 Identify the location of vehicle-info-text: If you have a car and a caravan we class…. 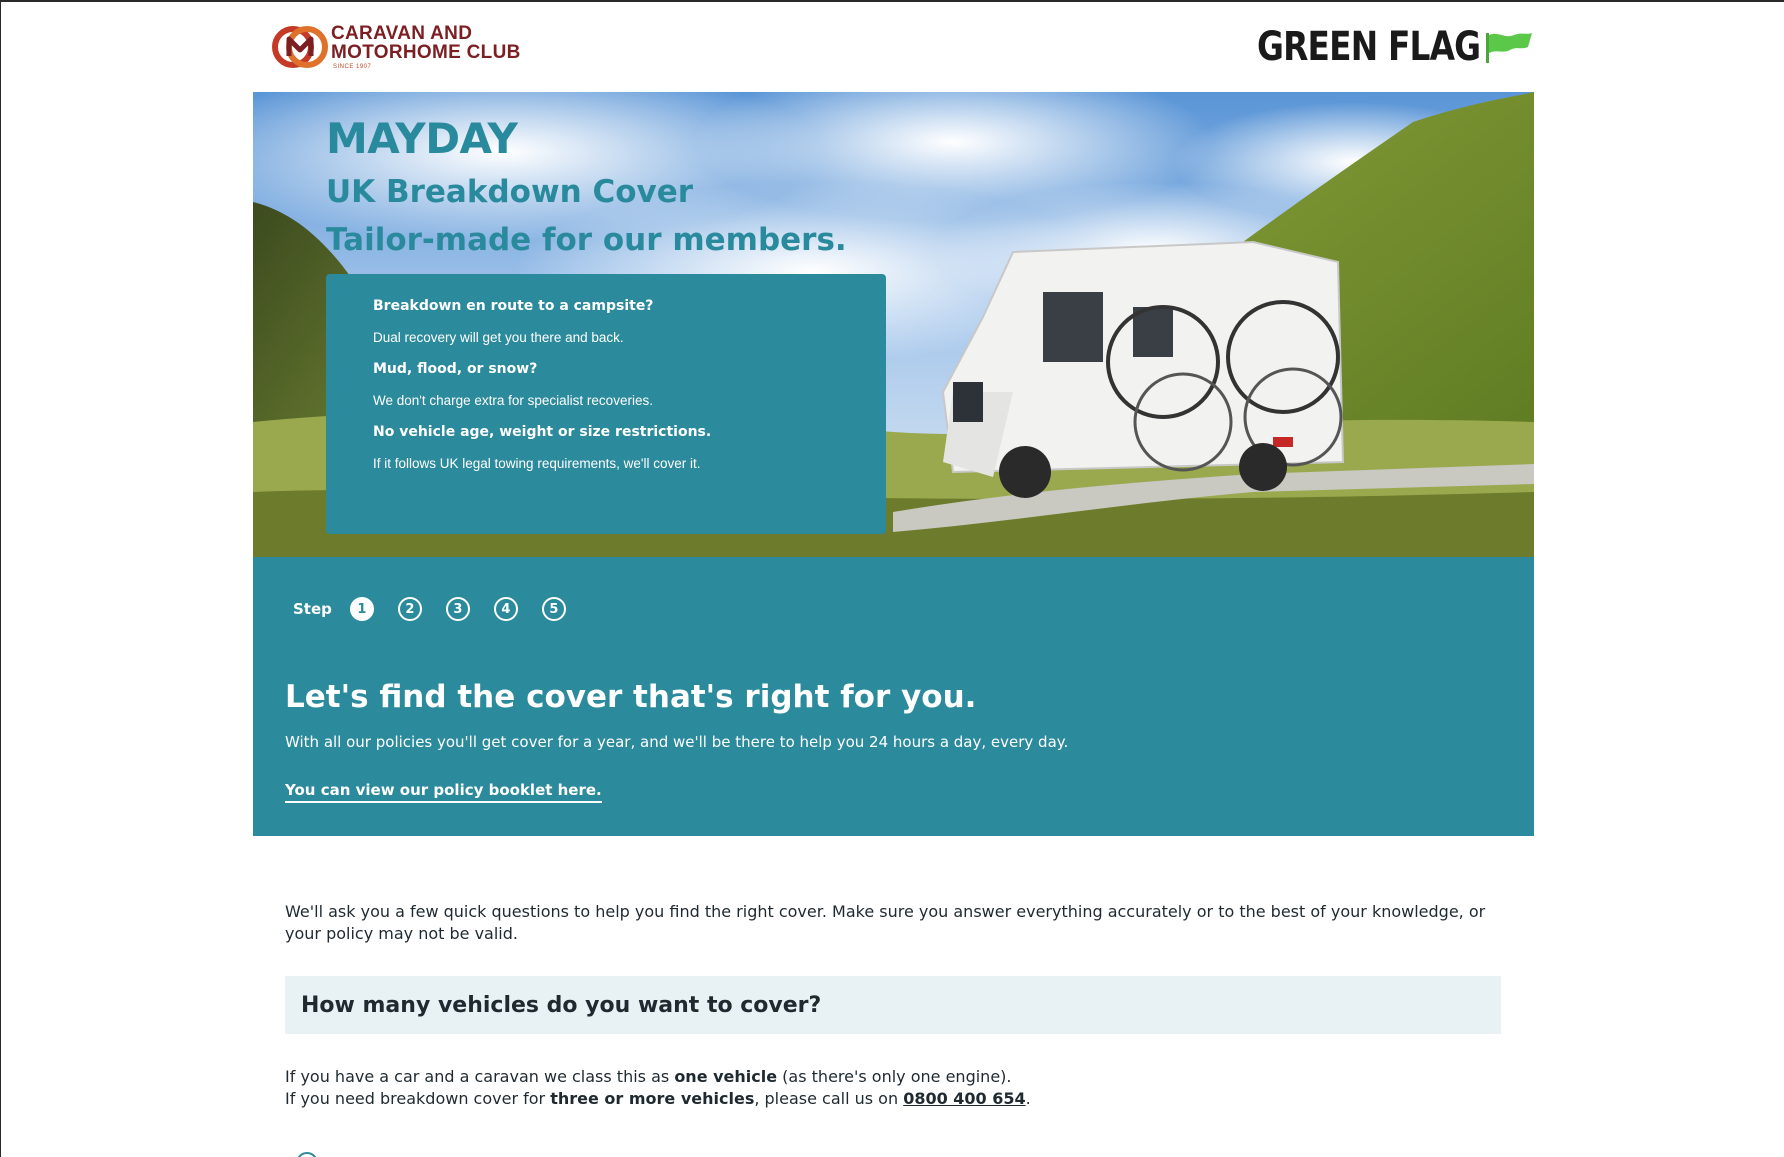
(658, 1088).